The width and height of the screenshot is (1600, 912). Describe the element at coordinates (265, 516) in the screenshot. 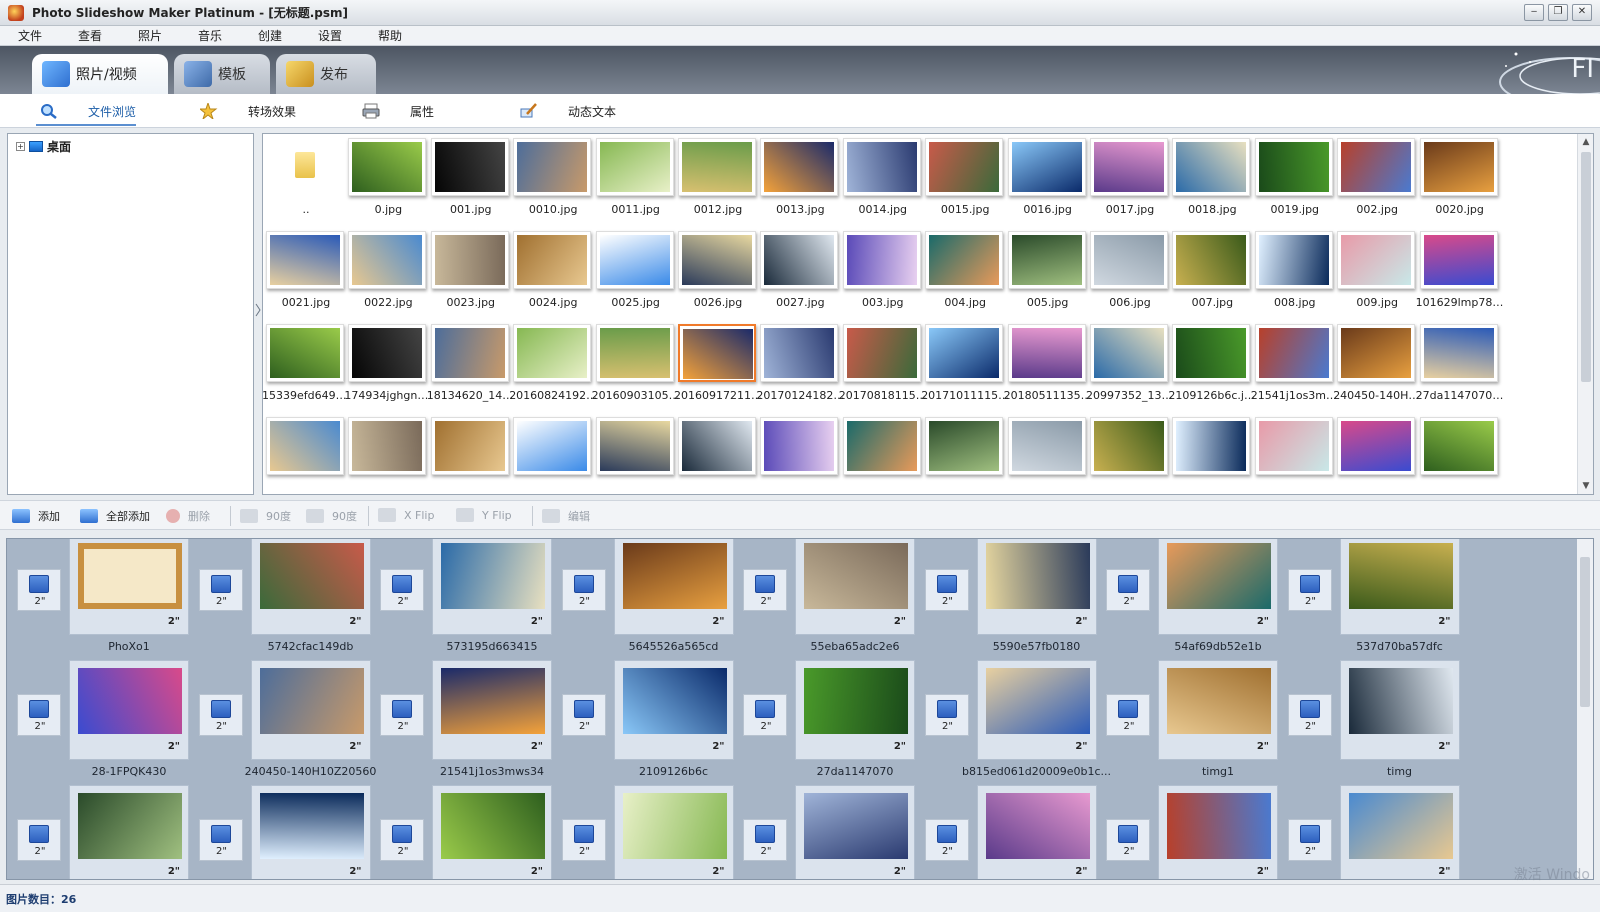

I see `rotate-left-button: 90度` at that location.